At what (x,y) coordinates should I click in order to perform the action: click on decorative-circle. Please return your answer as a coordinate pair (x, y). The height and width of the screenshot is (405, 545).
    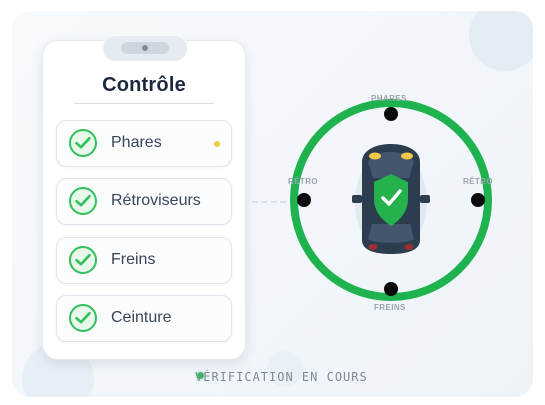
    Looking at the image, I should click on (501, 41).